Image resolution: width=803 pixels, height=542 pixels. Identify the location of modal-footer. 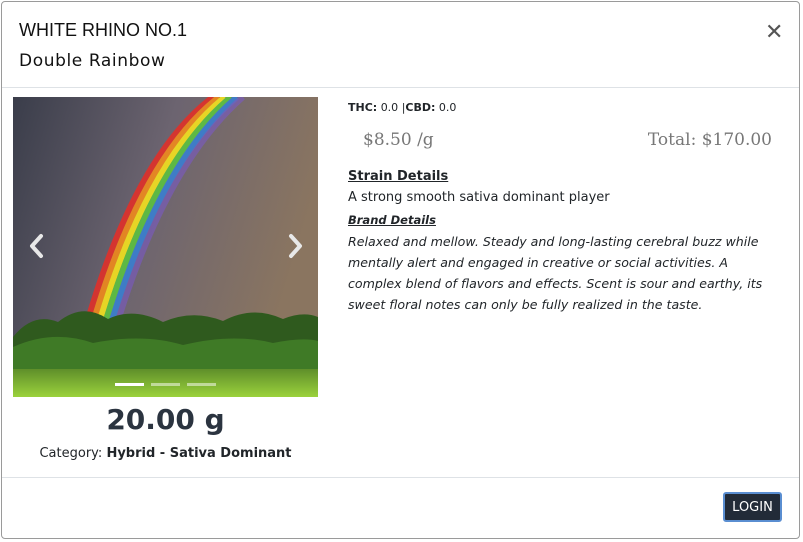
(400, 477).